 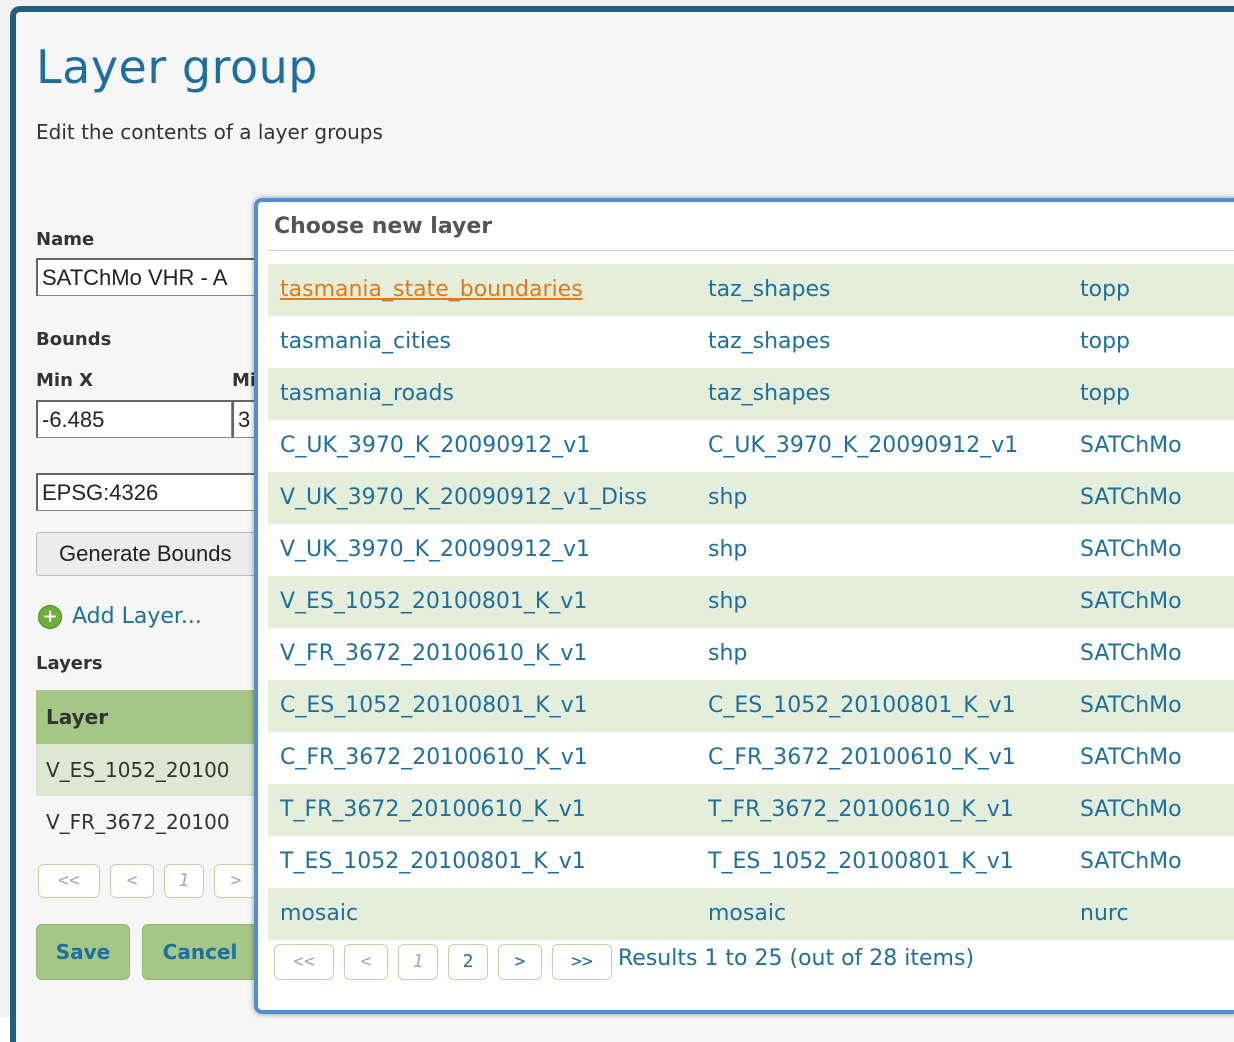 What do you see at coordinates (151, 277) in the screenshot?
I see `name-input: SATChMo VHR - A` at bounding box center [151, 277].